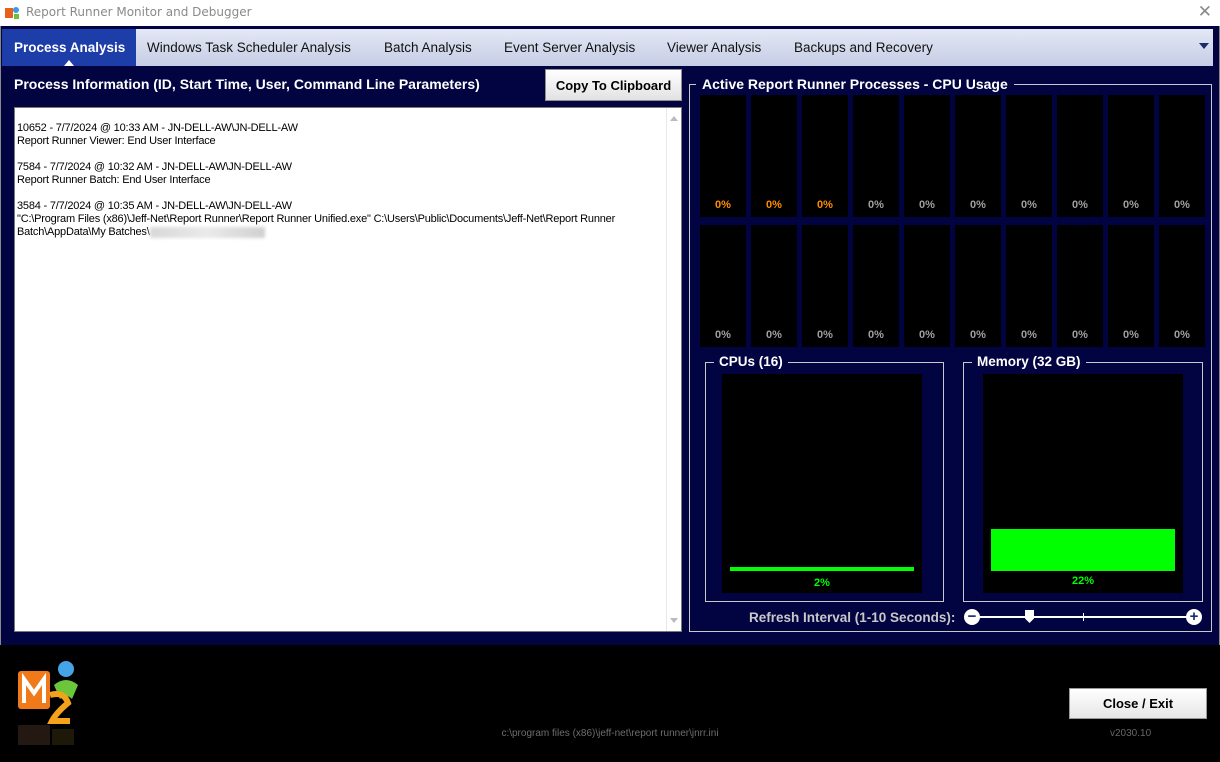 The image size is (1220, 762). I want to click on tab-label: Event Server Analysis, so click(570, 47).